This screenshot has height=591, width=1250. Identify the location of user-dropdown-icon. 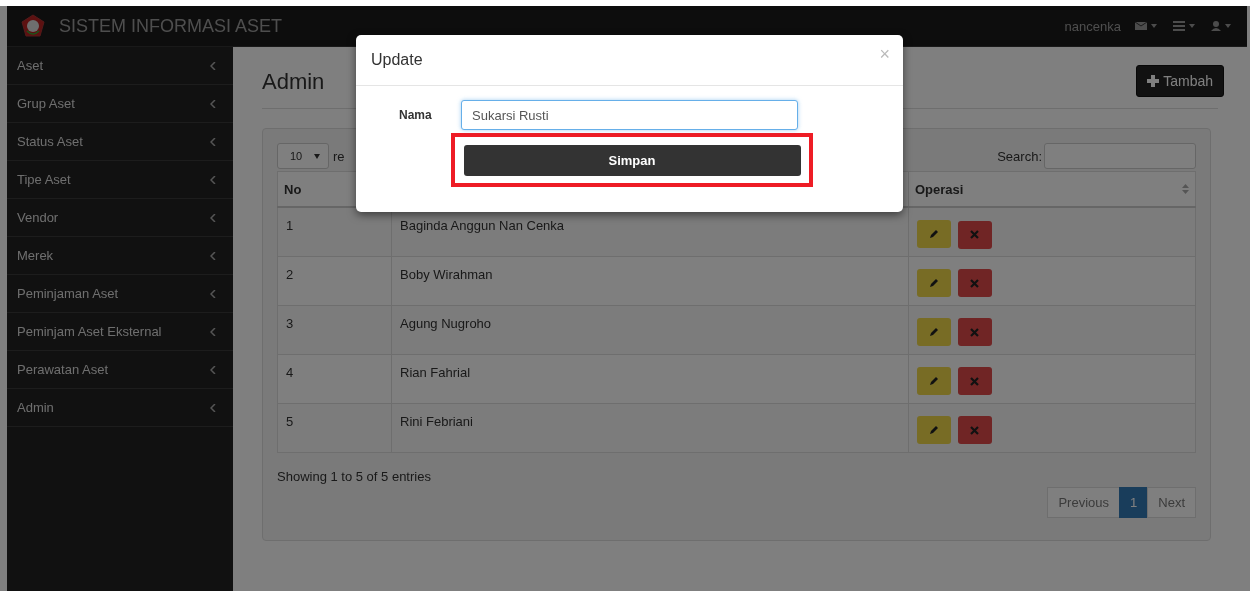
(1222, 26).